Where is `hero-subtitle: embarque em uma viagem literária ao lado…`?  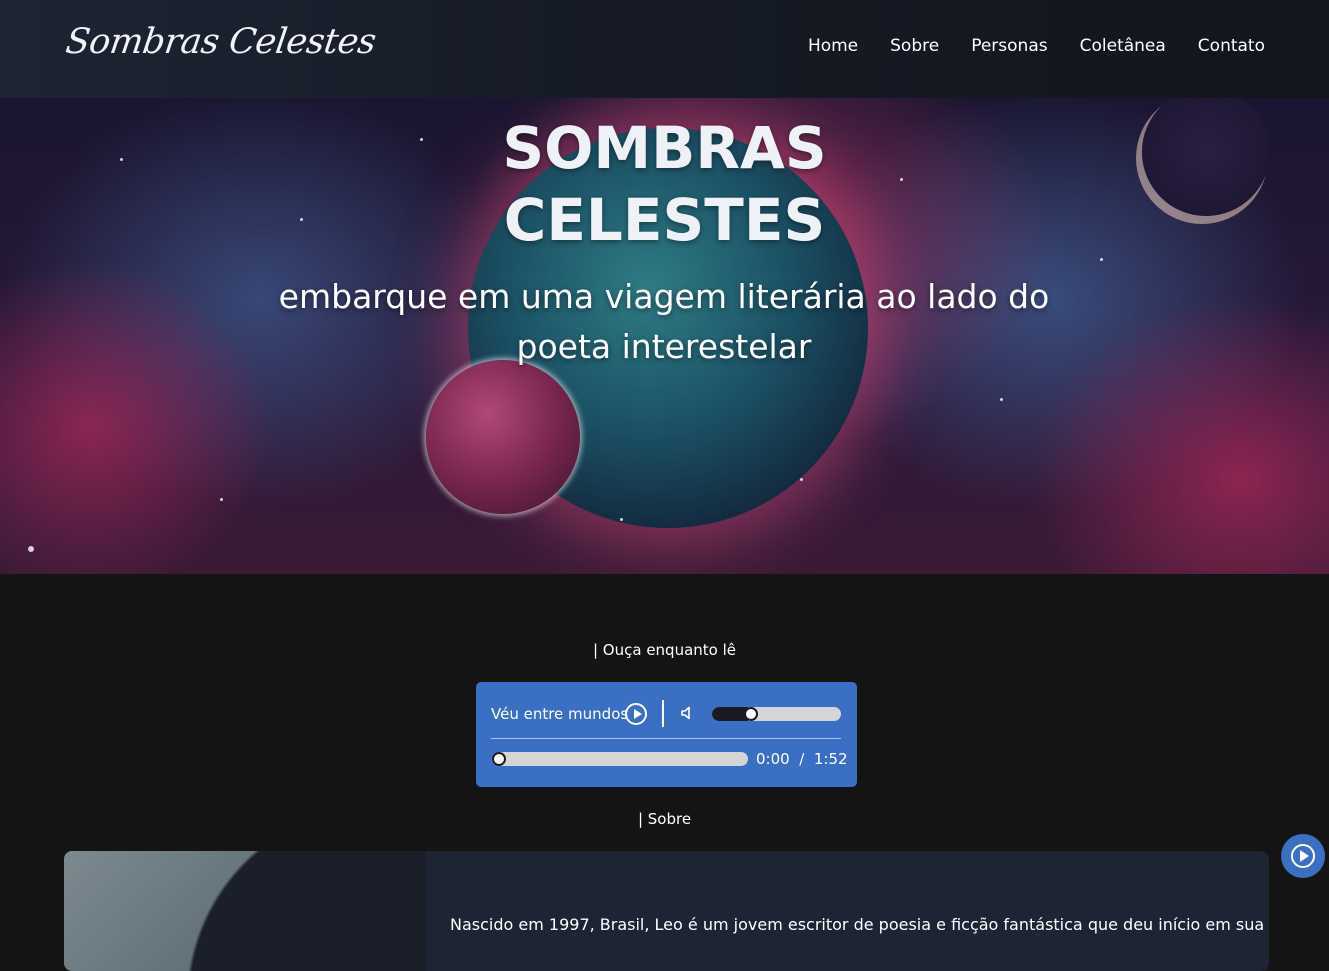 hero-subtitle: embarque em uma viagem literária ao lado… is located at coordinates (664, 321).